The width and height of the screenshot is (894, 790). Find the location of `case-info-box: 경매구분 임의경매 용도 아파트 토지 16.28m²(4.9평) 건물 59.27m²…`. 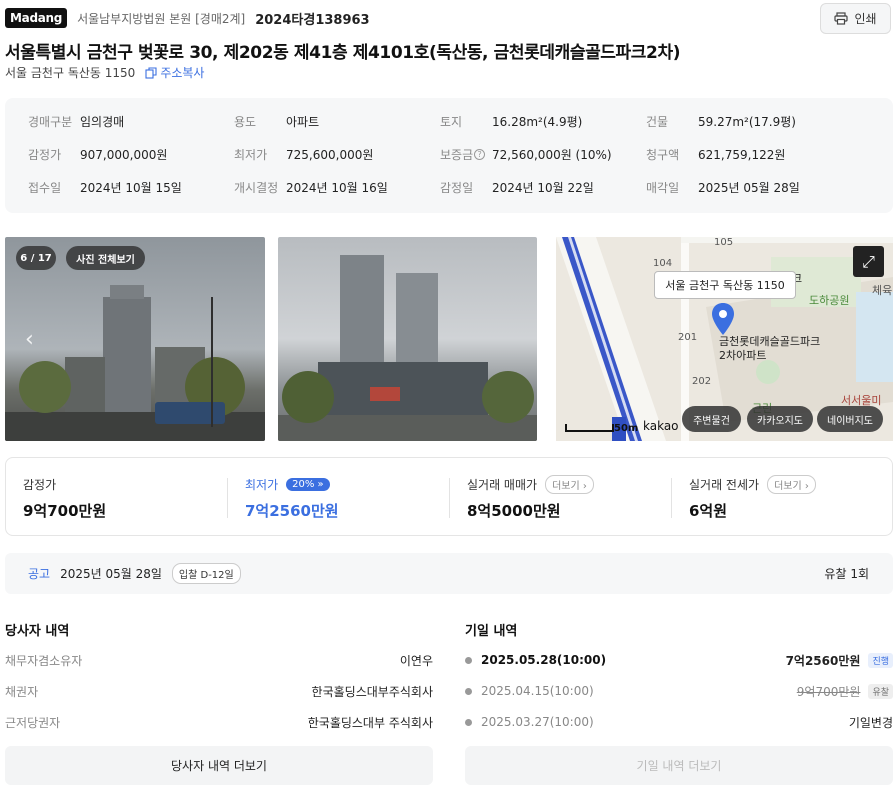

case-info-box: 경매구분 임의경매 용도 아파트 토지 16.28m²(4.9평) 건물 59.27m²… is located at coordinates (449, 155).